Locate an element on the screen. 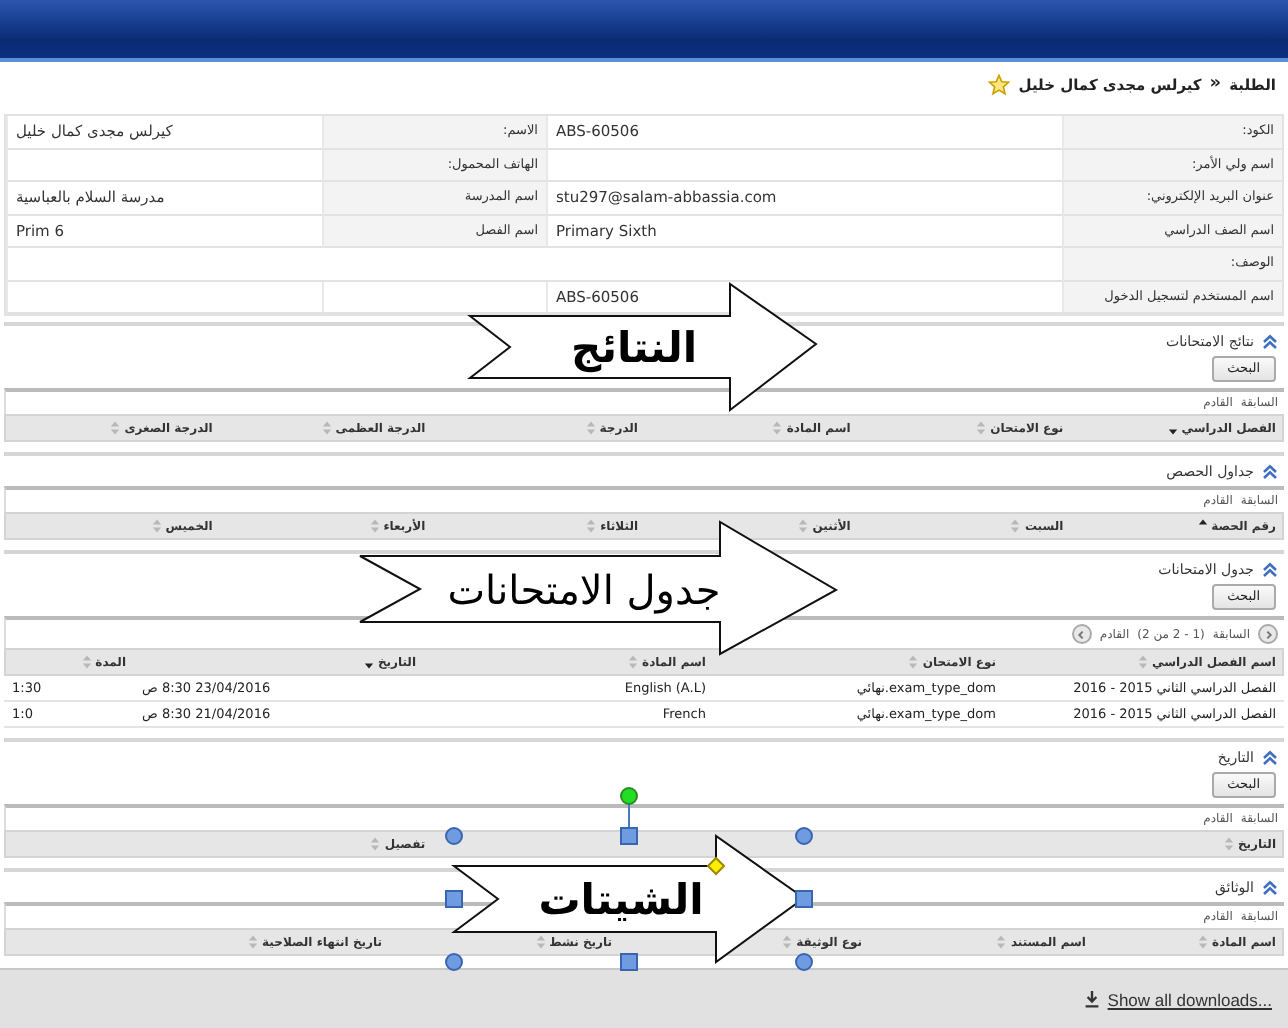  chevron-right-icon is located at coordinates (1268, 634).